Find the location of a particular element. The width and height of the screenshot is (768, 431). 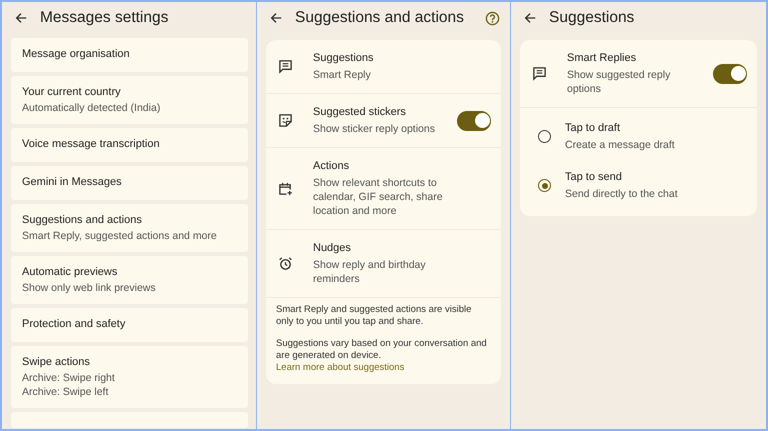

sticker-icon is located at coordinates (285, 120).